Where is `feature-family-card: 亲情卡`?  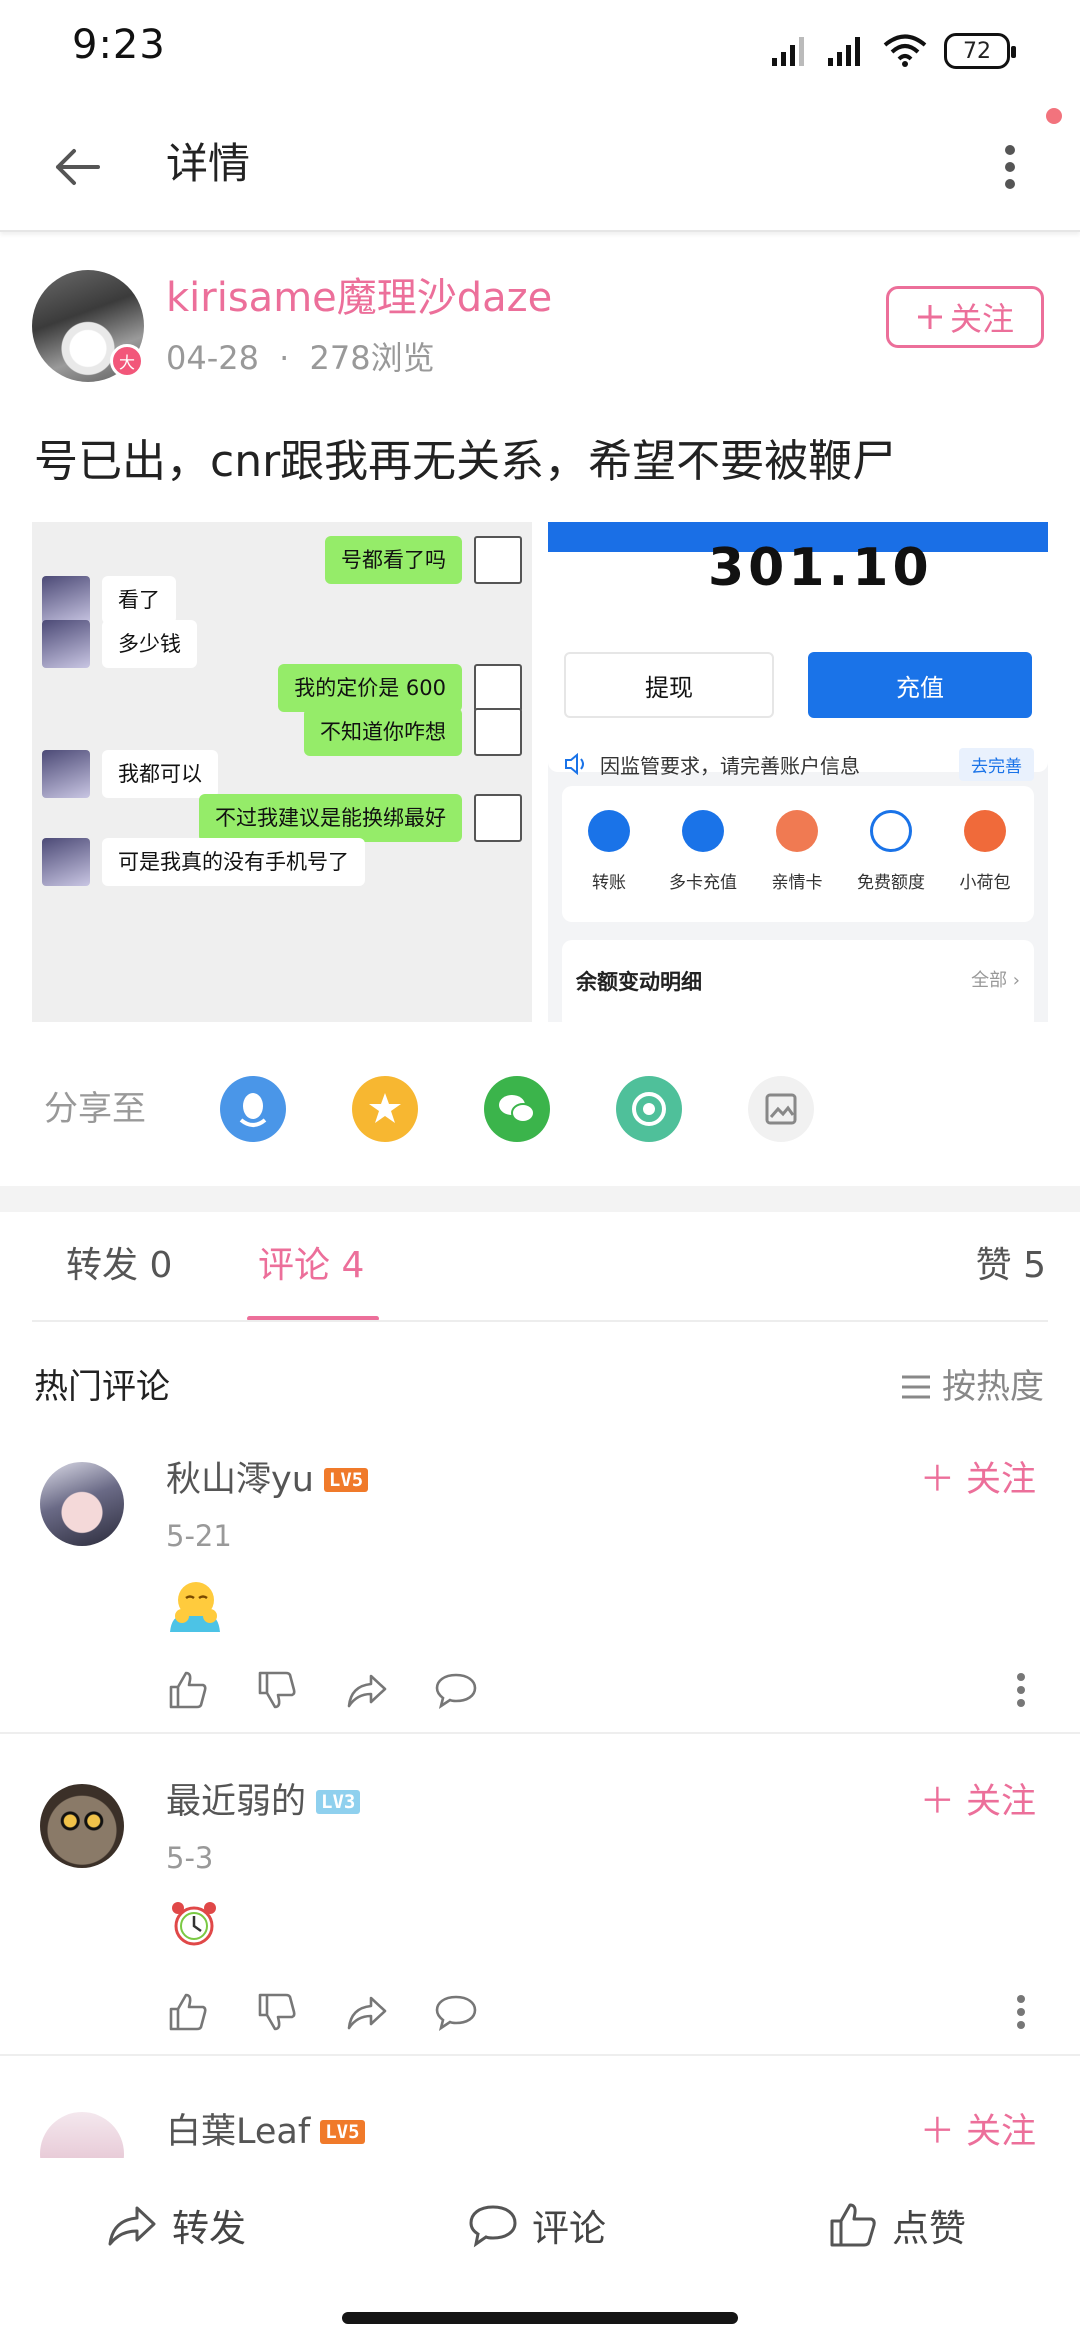
feature-family-card: 亲情卡 is located at coordinates (797, 851).